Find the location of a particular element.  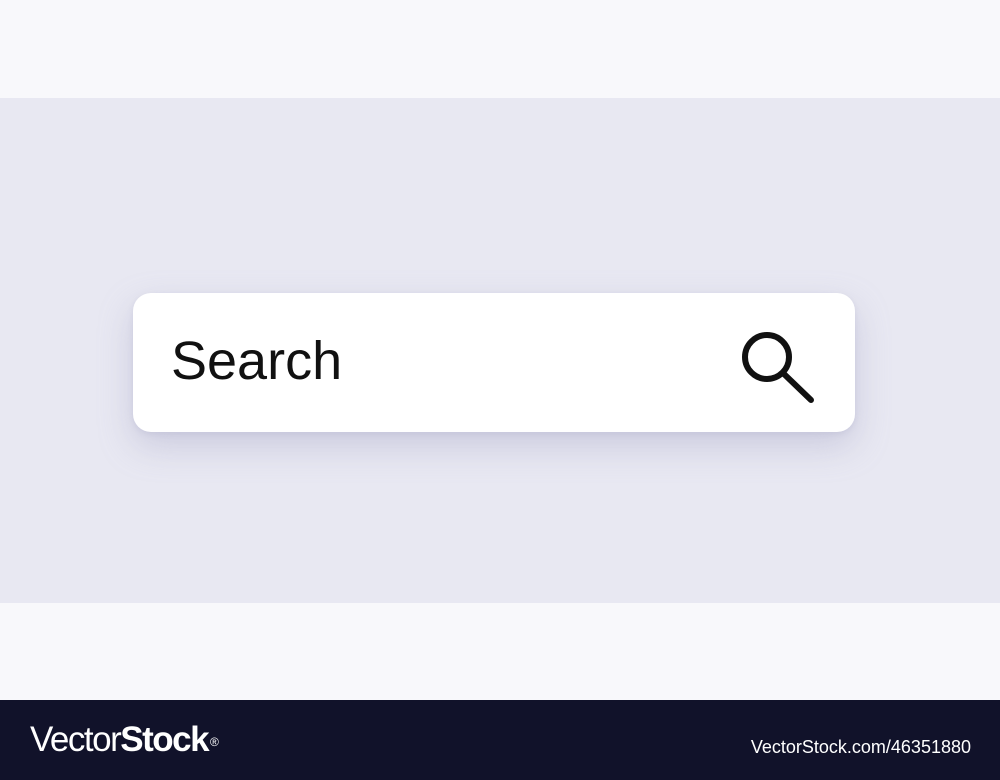

top-margin is located at coordinates (500, 49).